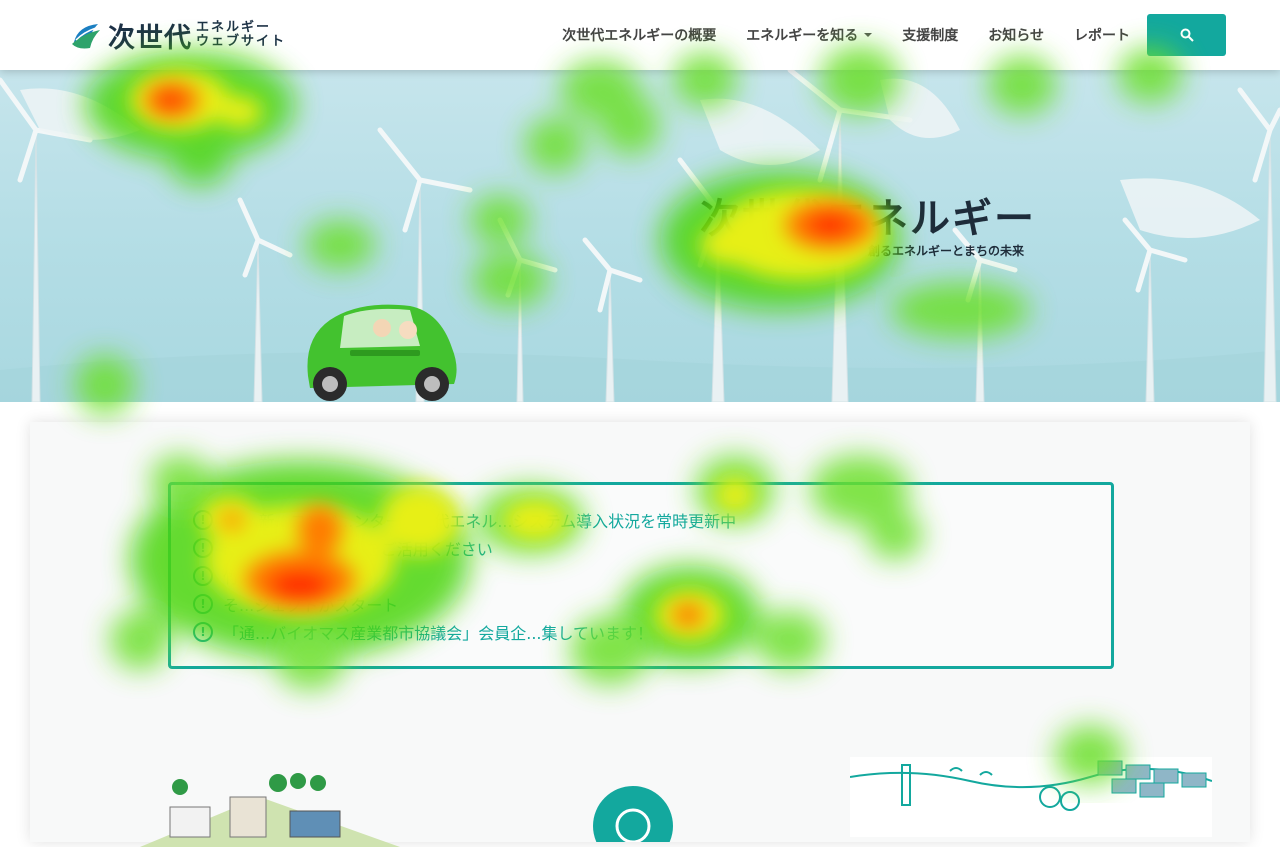  I want to click on news-text: そ...ジェクトがスタート, so click(311, 605).